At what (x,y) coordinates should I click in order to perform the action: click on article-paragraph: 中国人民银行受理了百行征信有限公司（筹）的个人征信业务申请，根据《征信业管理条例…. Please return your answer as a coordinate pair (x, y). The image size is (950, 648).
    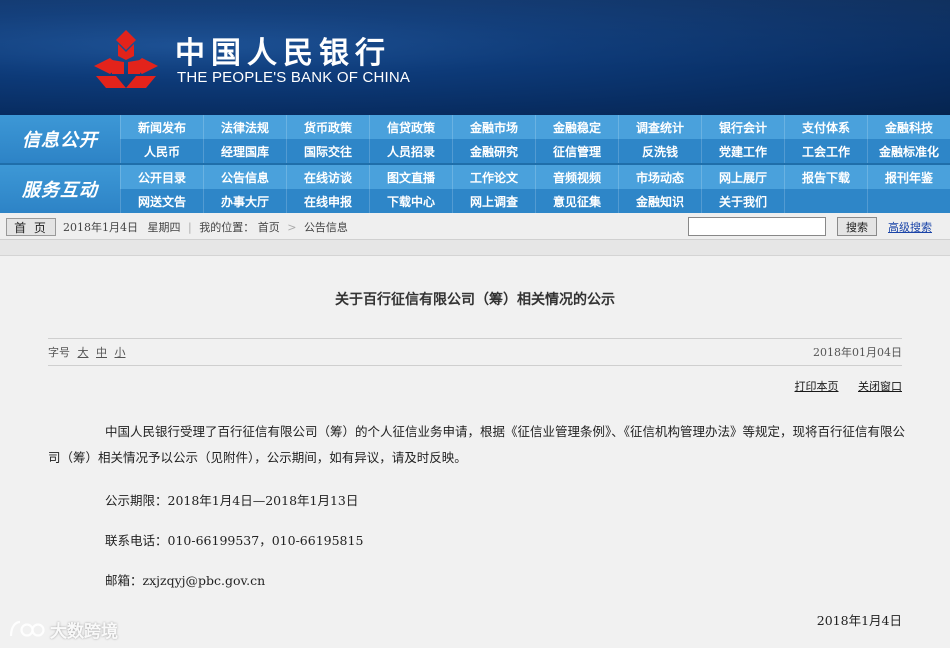
    Looking at the image, I should click on (477, 444).